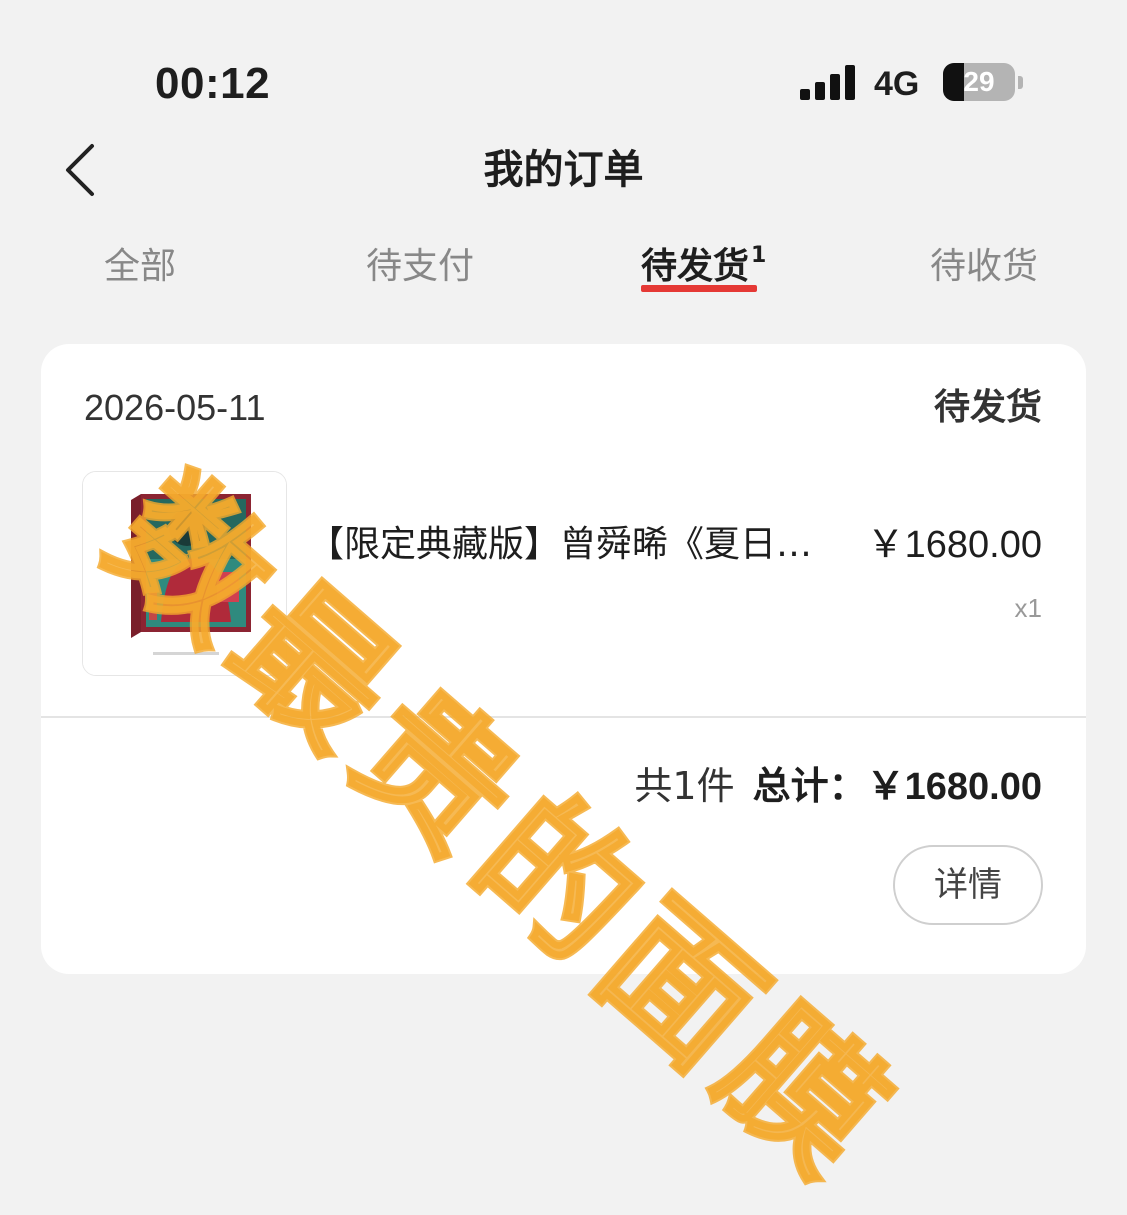 The image size is (1127, 1215). I want to click on total-label: 总计：, so click(809, 786).